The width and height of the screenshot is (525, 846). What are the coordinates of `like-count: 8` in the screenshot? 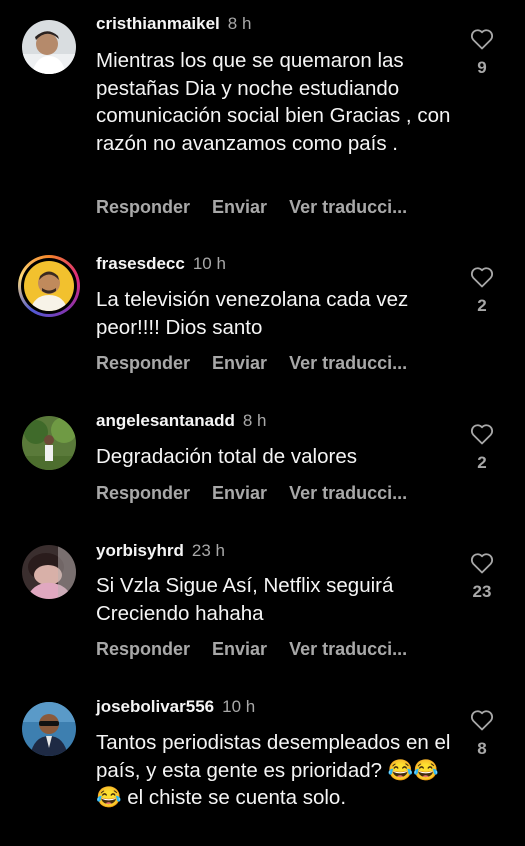 It's located at (482, 748).